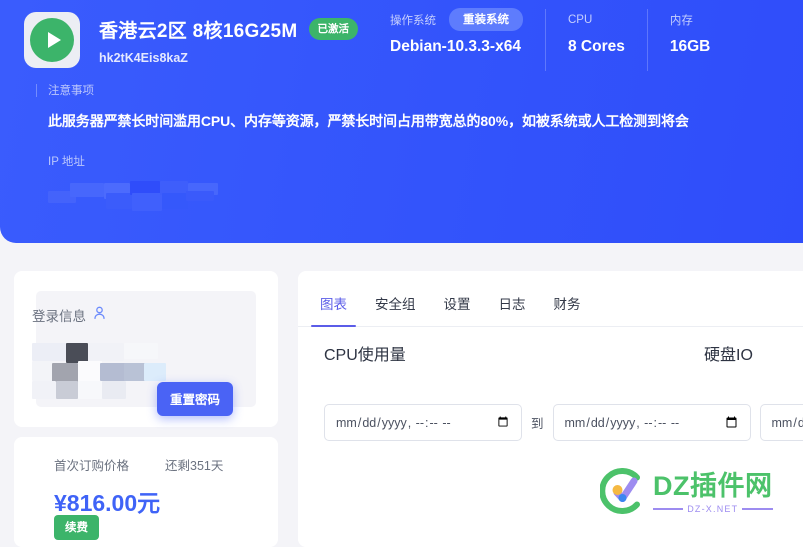 The image size is (803, 547). Describe the element at coordinates (146, 349) in the screenshot. I see `login-info-card: 登录信息` at that location.